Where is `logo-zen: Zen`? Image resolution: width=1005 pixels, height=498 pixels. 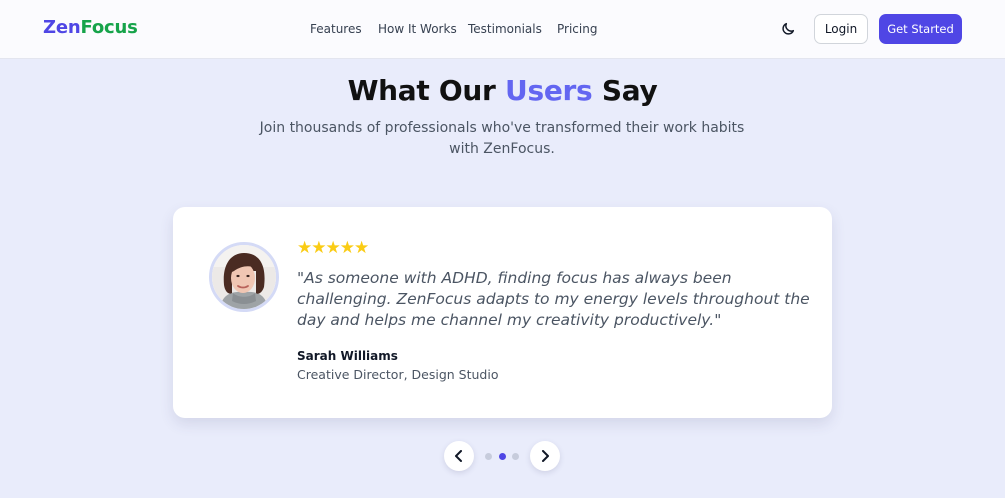
logo-zen: Zen is located at coordinates (62, 27).